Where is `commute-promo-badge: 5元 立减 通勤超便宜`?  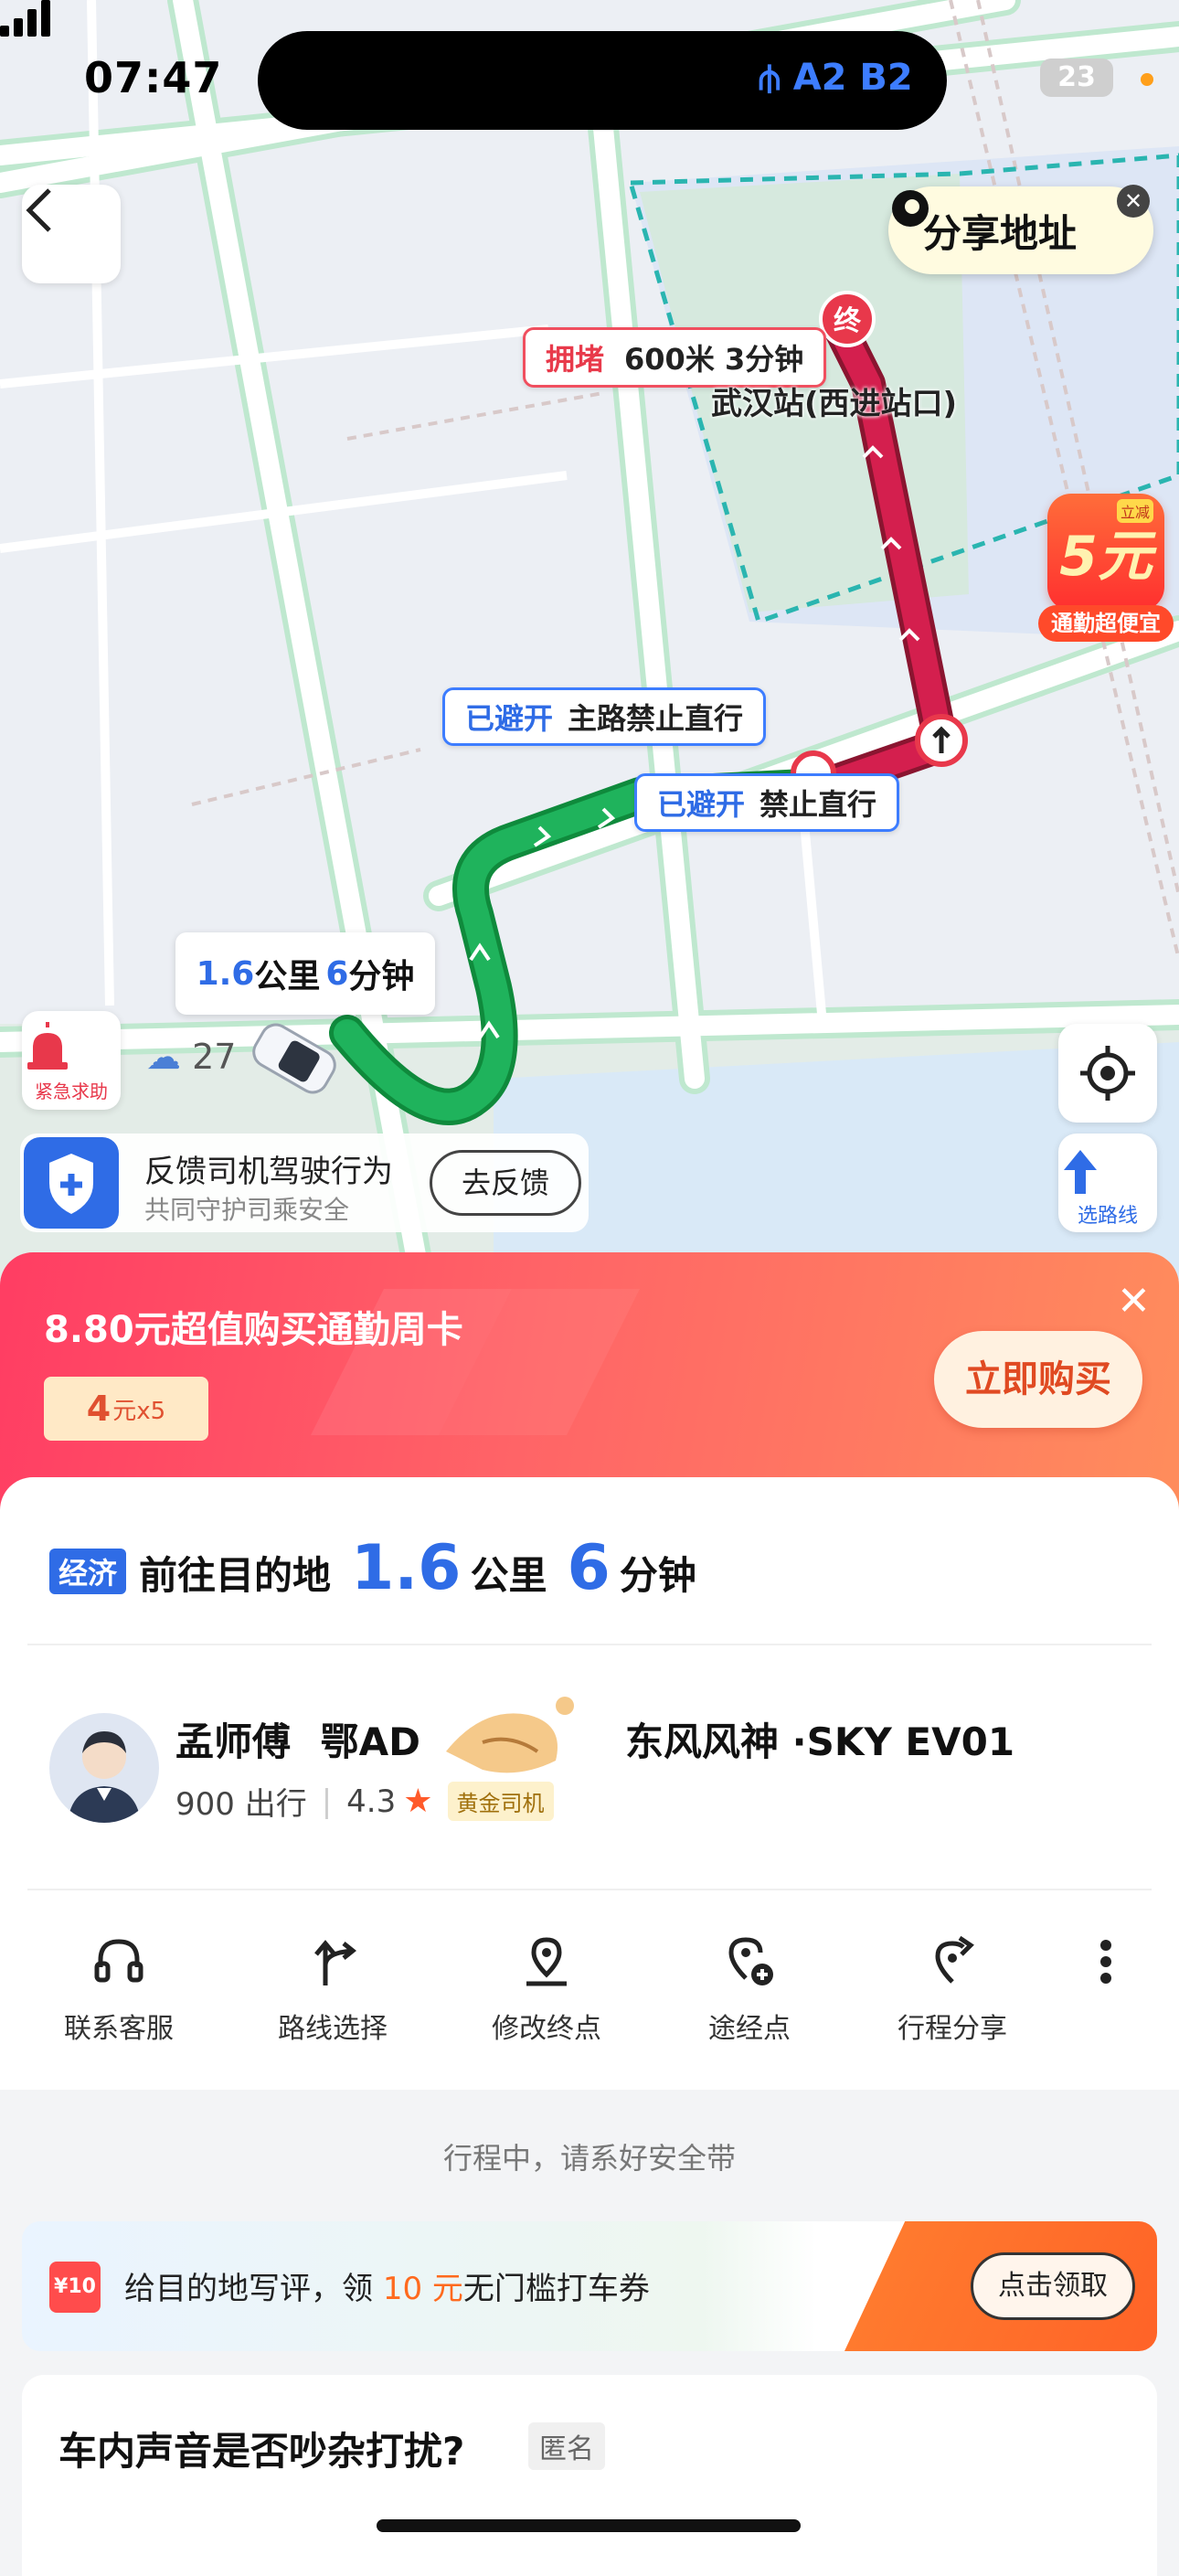 commute-promo-badge: 5元 立减 通勤超便宜 is located at coordinates (1106, 569).